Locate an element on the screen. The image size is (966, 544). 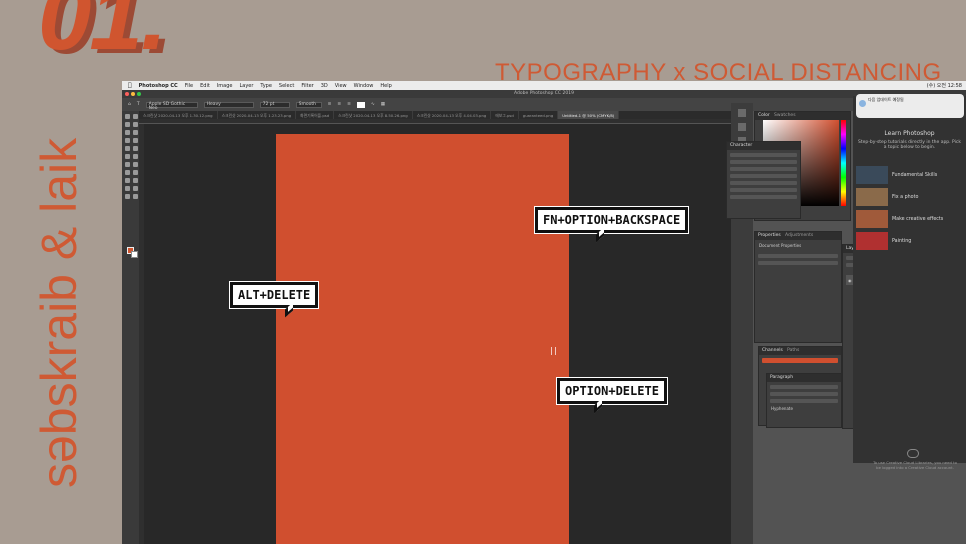
tab-channels: Channels is located at coordinates (772, 350).